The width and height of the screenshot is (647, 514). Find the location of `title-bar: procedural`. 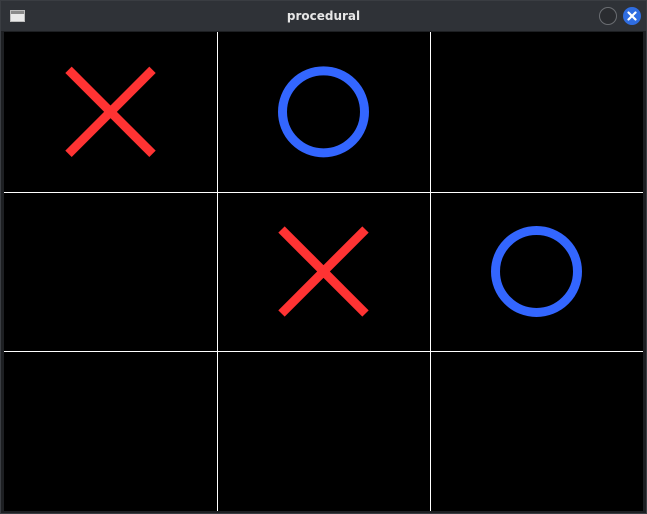

title-bar: procedural is located at coordinates (323, 16).